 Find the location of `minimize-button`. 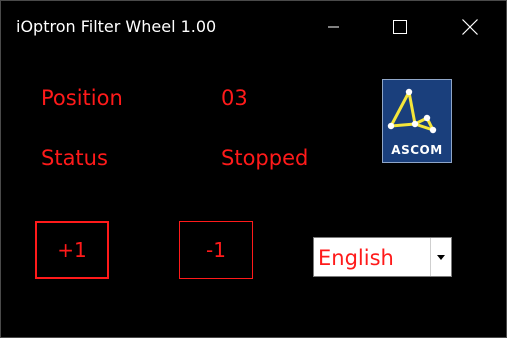

minimize-button is located at coordinates (334, 27).